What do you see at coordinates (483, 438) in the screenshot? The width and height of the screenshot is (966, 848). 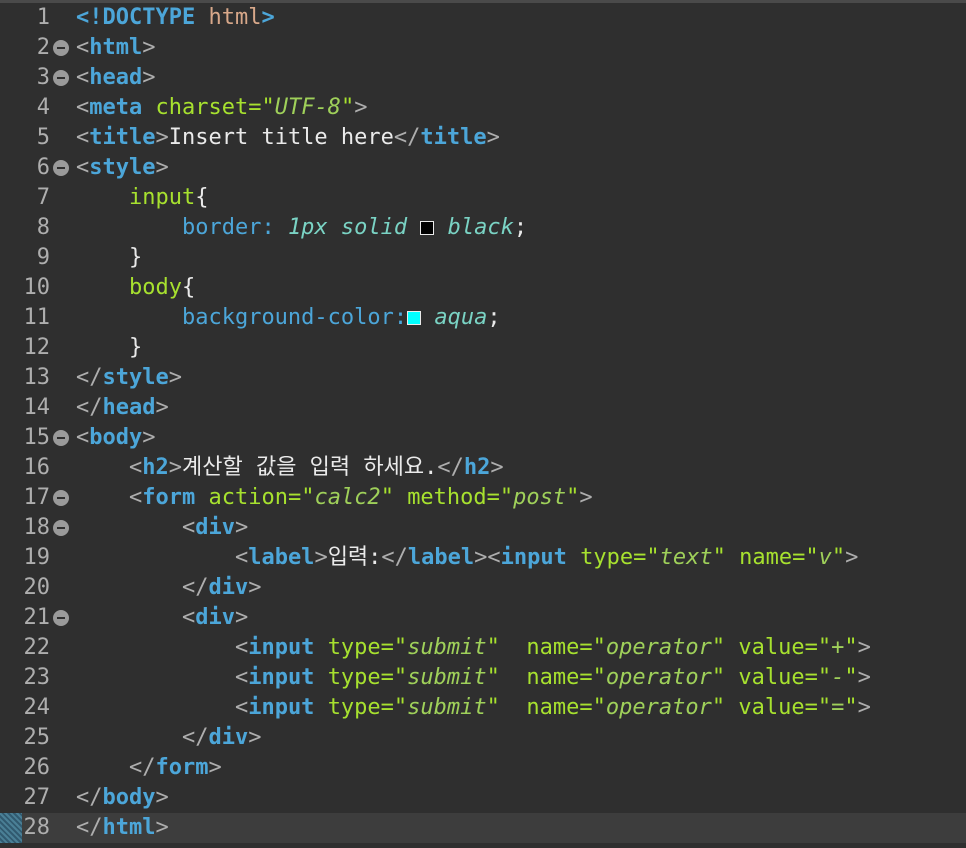 I see `code-line-15: 15 <body>` at bounding box center [483, 438].